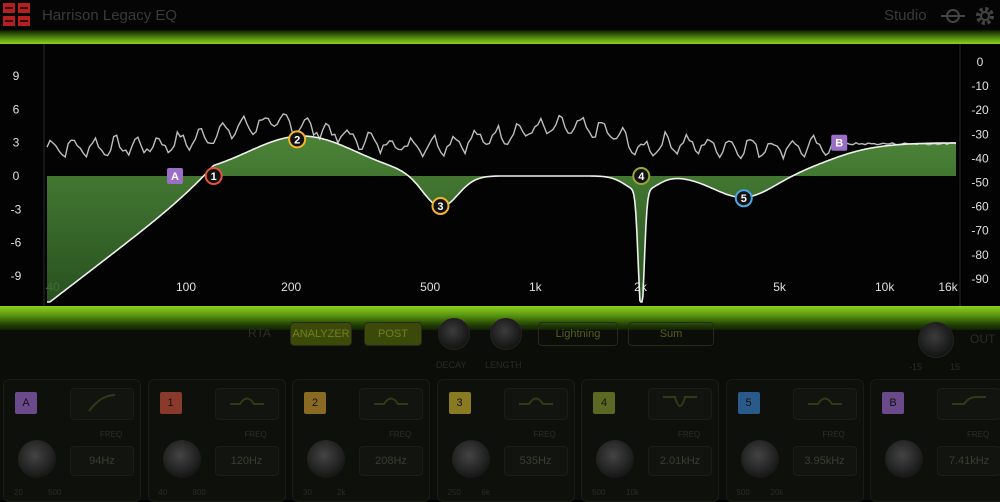  Describe the element at coordinates (824, 461) in the screenshot. I see `band-freq-value: 3.95kHz` at that location.